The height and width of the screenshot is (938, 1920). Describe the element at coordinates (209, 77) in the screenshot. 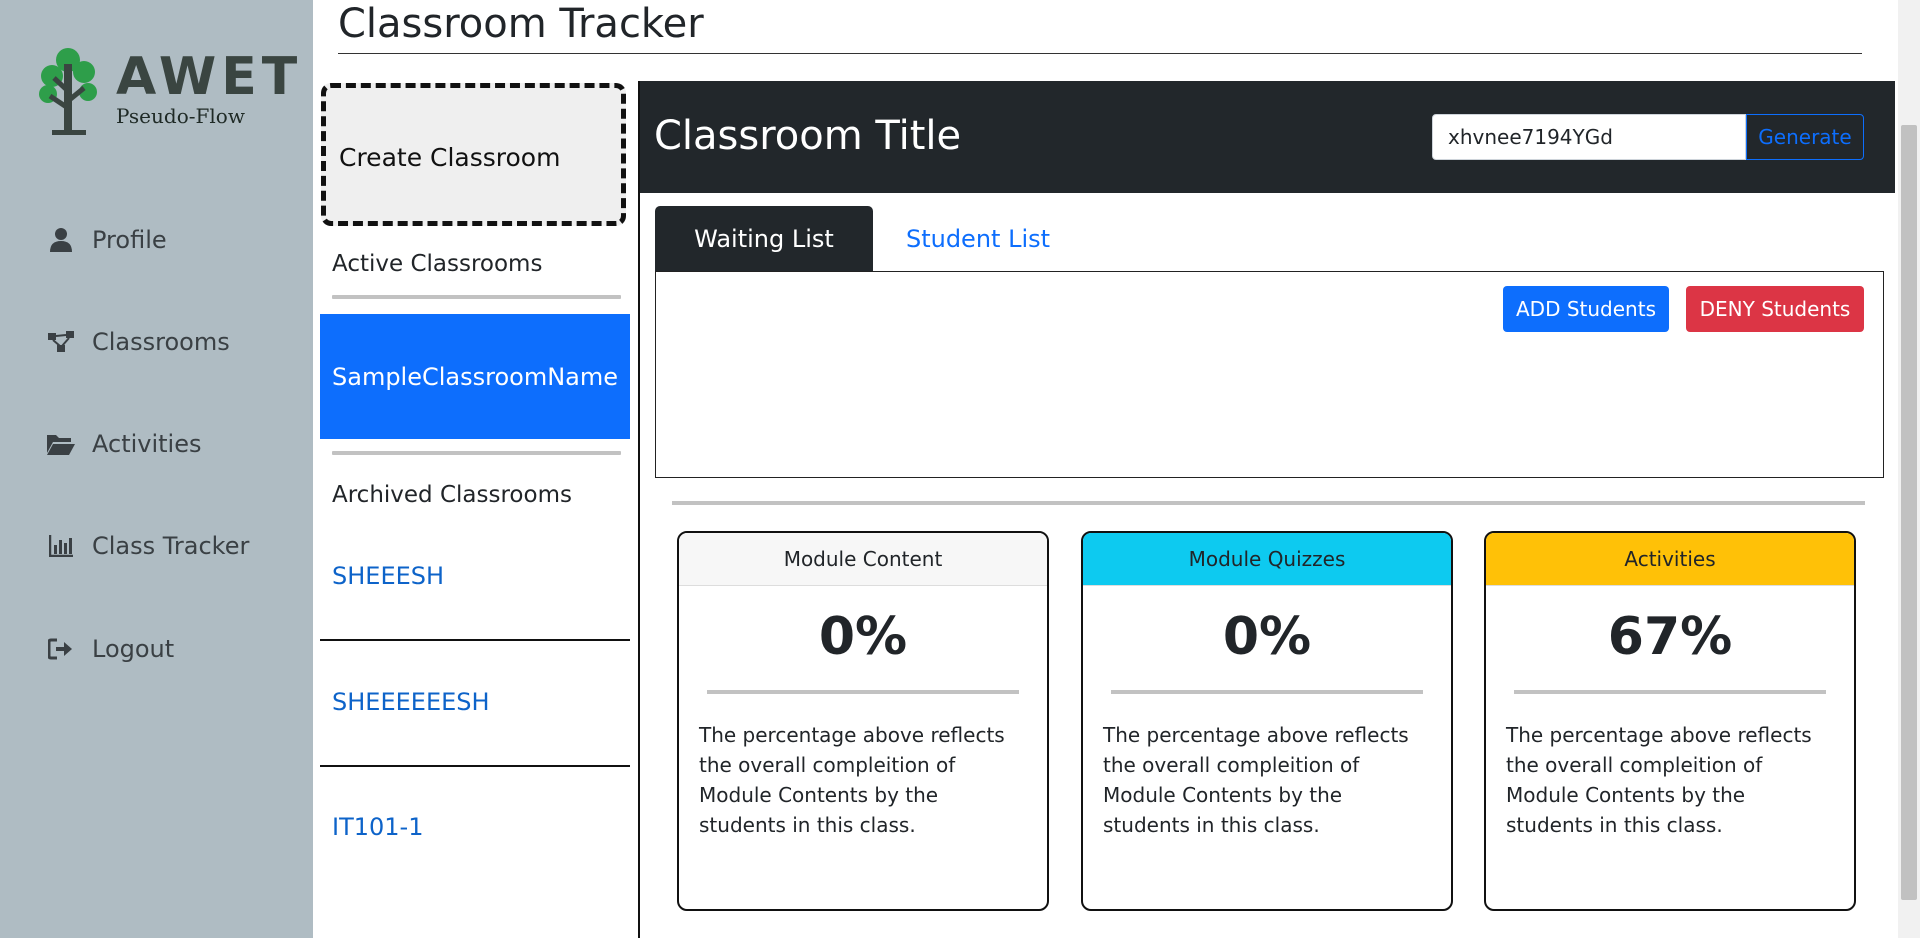

I see `logo-wordmark: AWET` at that location.